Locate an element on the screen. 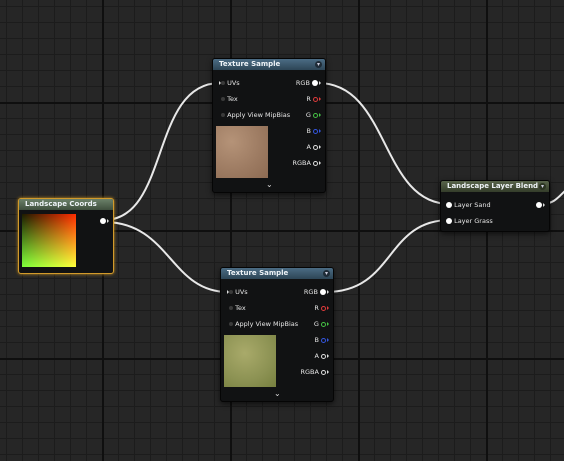 This screenshot has width=564, height=461. pin-label: Layer Sand is located at coordinates (472, 205).